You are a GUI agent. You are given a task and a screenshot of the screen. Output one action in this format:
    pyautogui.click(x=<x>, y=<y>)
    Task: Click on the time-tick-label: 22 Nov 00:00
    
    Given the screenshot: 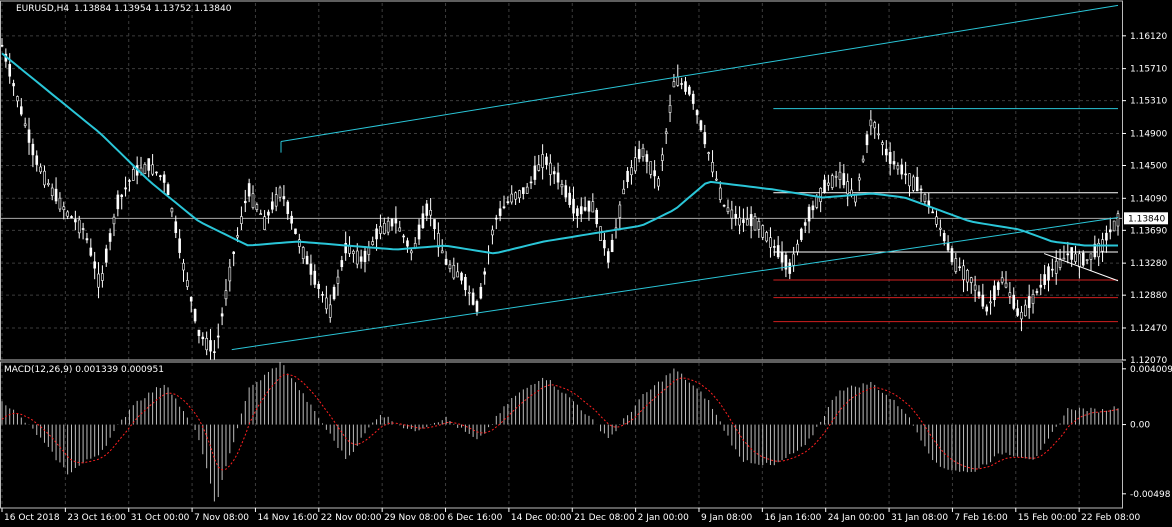 What is the action you would take?
    pyautogui.click(x=351, y=518)
    